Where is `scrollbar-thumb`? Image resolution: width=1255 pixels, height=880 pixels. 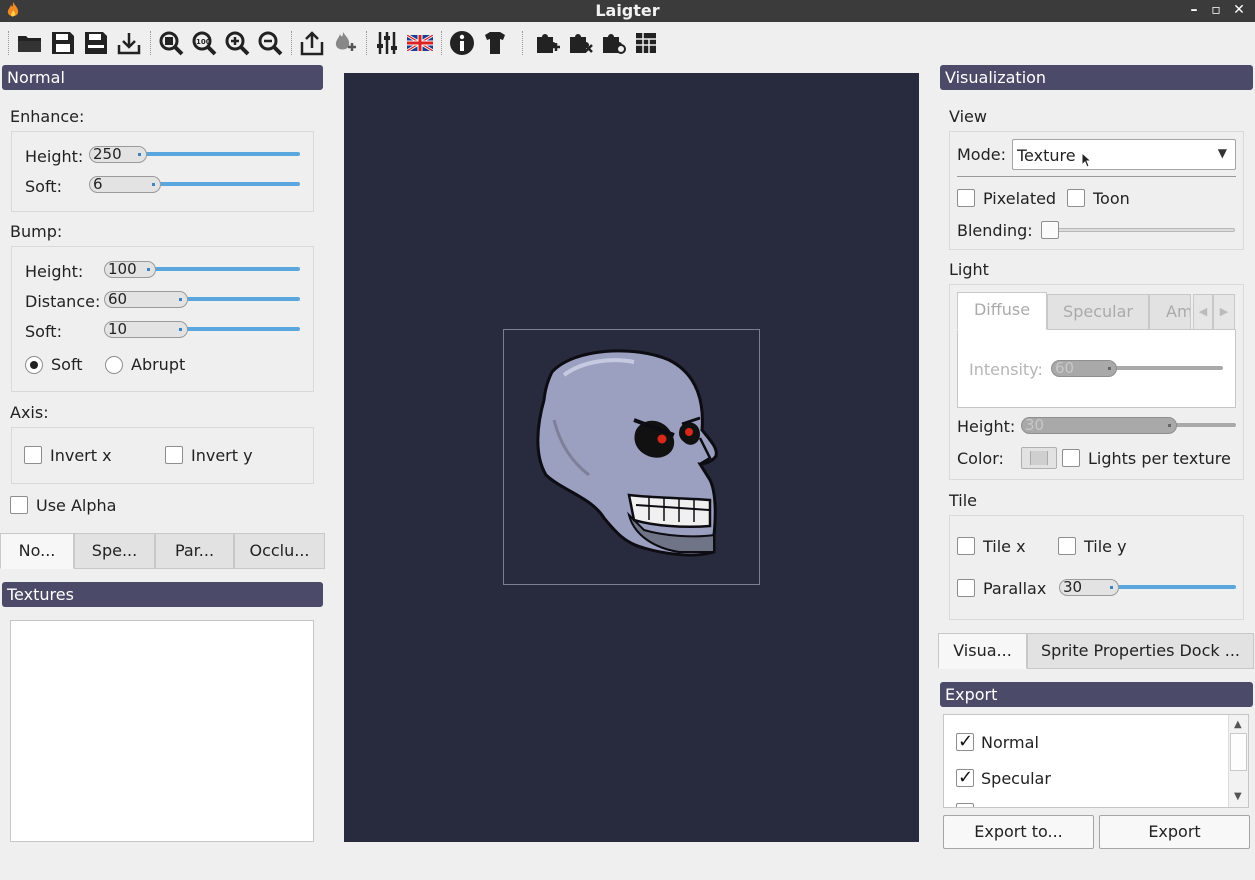 scrollbar-thumb is located at coordinates (1238, 752).